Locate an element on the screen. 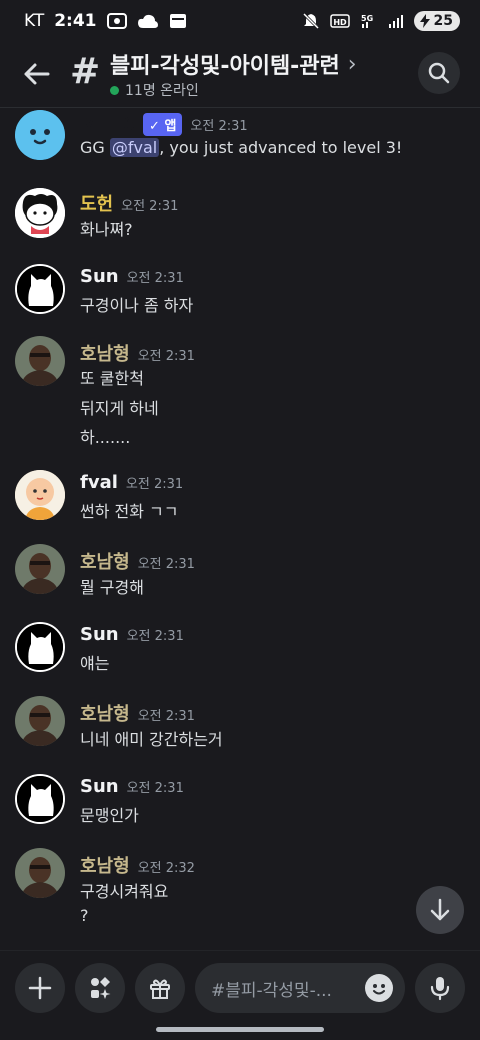 This screenshot has height=1040, width=480. microphone-icon is located at coordinates (440, 989).